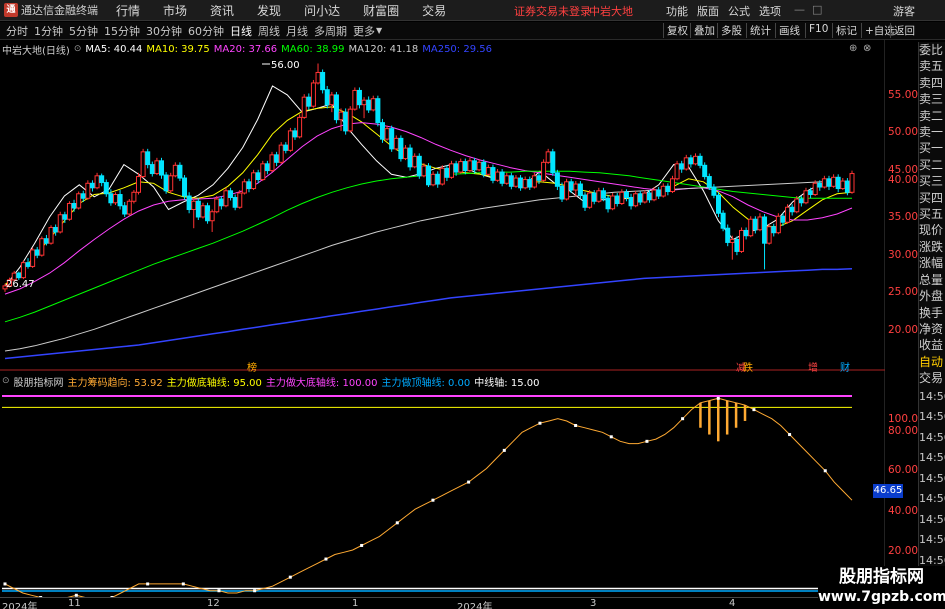 The height and width of the screenshot is (609, 945). What do you see at coordinates (122, 31) in the screenshot?
I see `period-15min: 15分钟` at bounding box center [122, 31].